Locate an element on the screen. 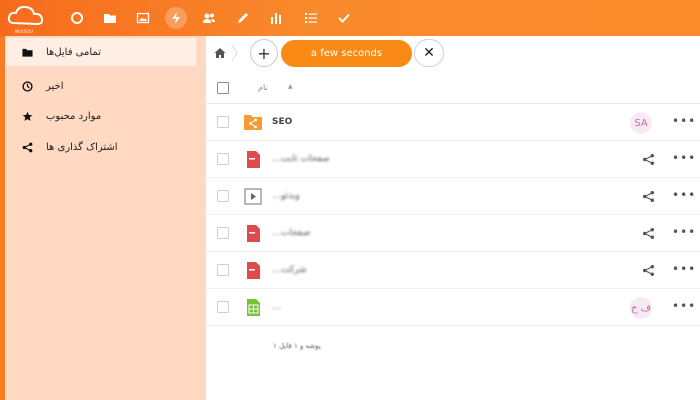 The image size is (700, 400). sidebar-item-label: موارد محبوب is located at coordinates (74, 116).